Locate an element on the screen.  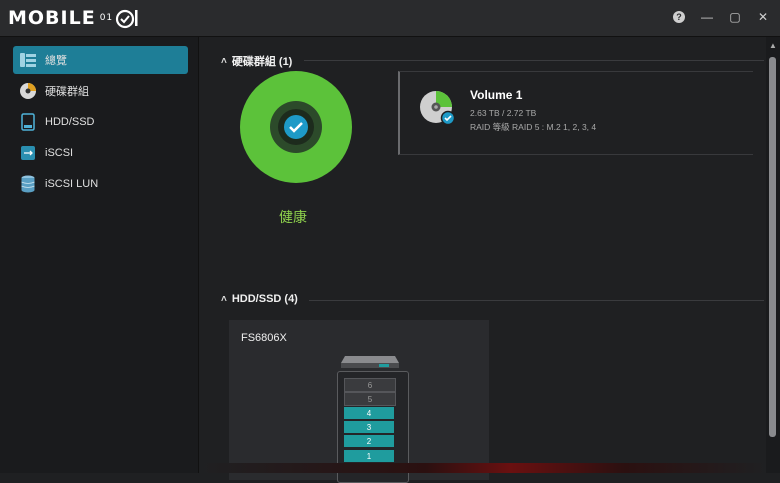
vertical-scrollbar: ▲ is located at coordinates (773, 255).